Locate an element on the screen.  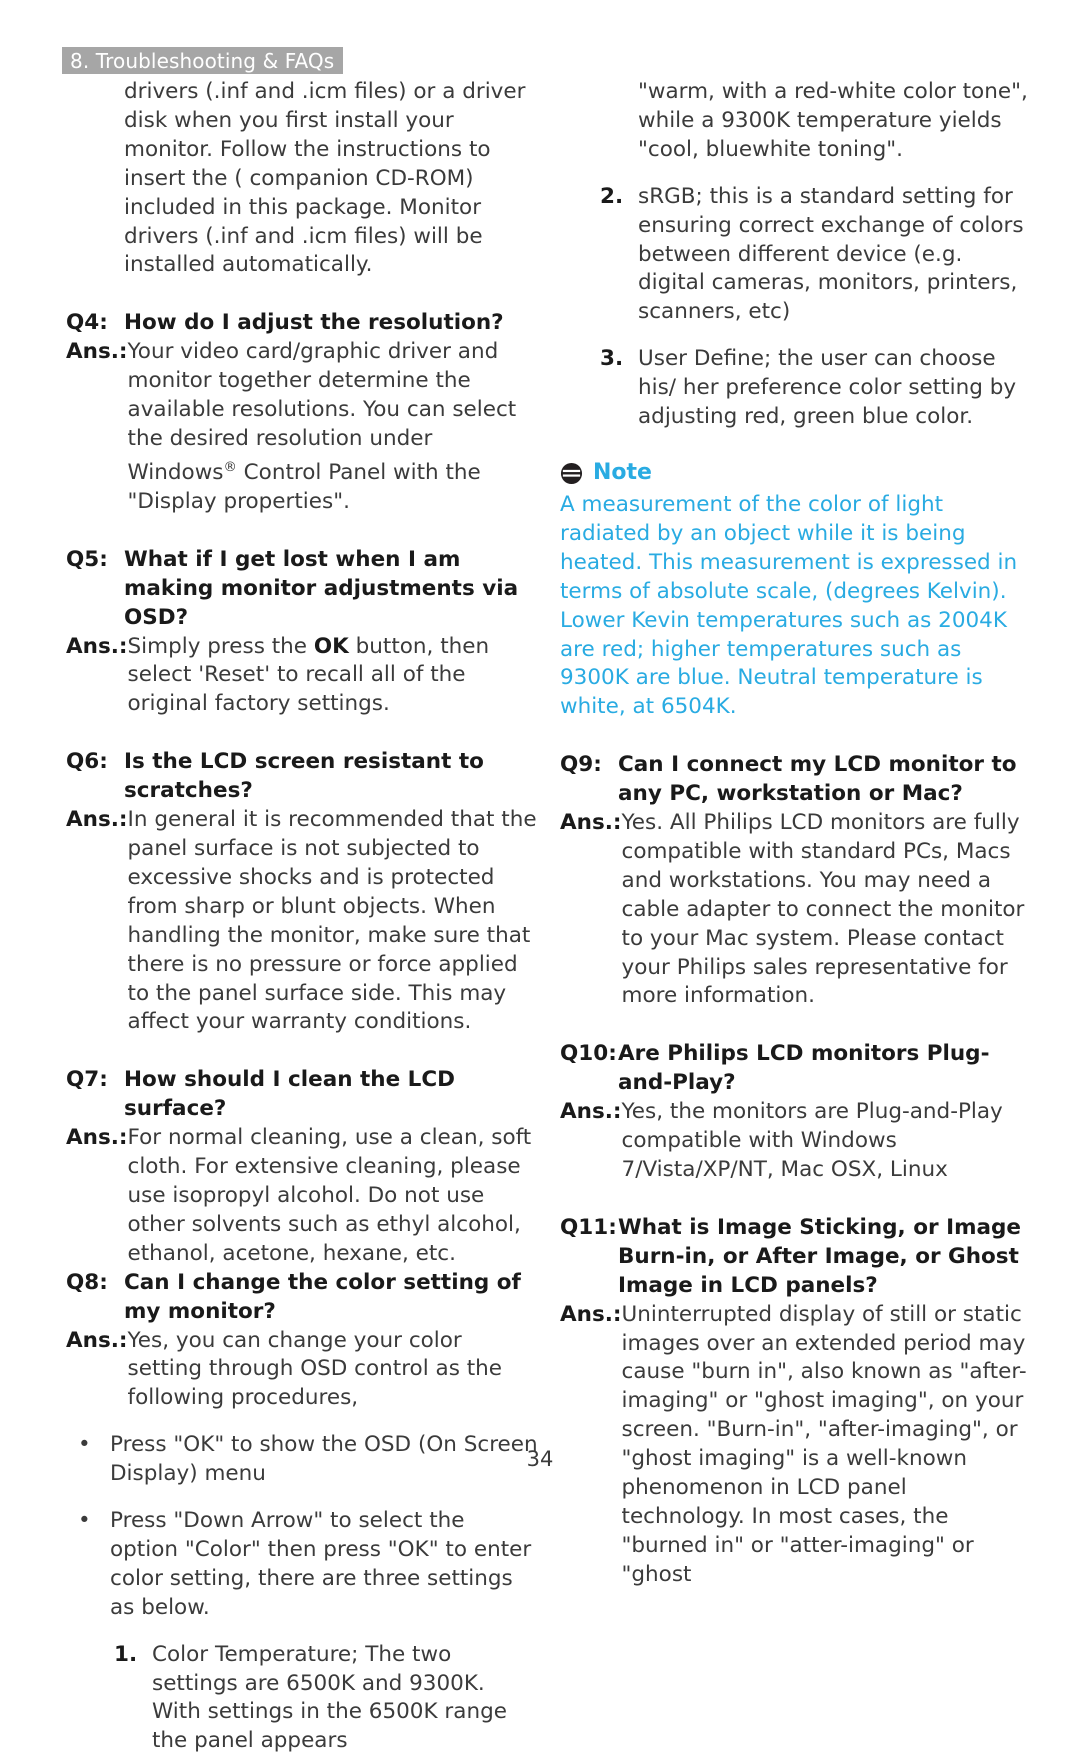
faq-question-text: How should I clean the LCD surface? is located at coordinates (289, 1094).